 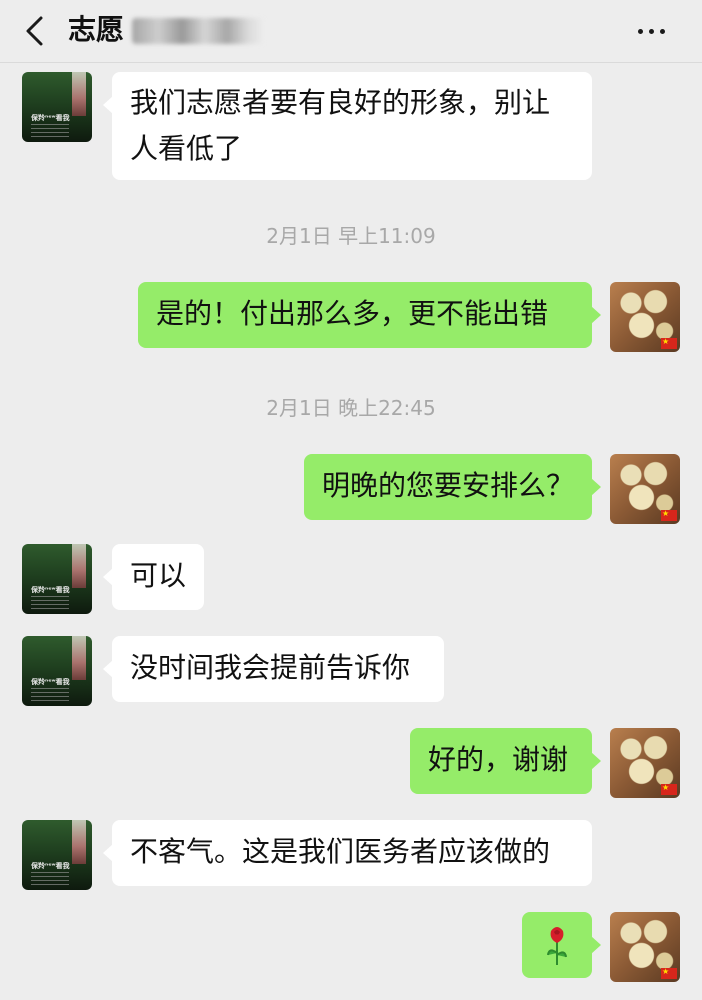 I want to click on message-bubble-sent: 好的，谢谢, so click(x=505, y=761).